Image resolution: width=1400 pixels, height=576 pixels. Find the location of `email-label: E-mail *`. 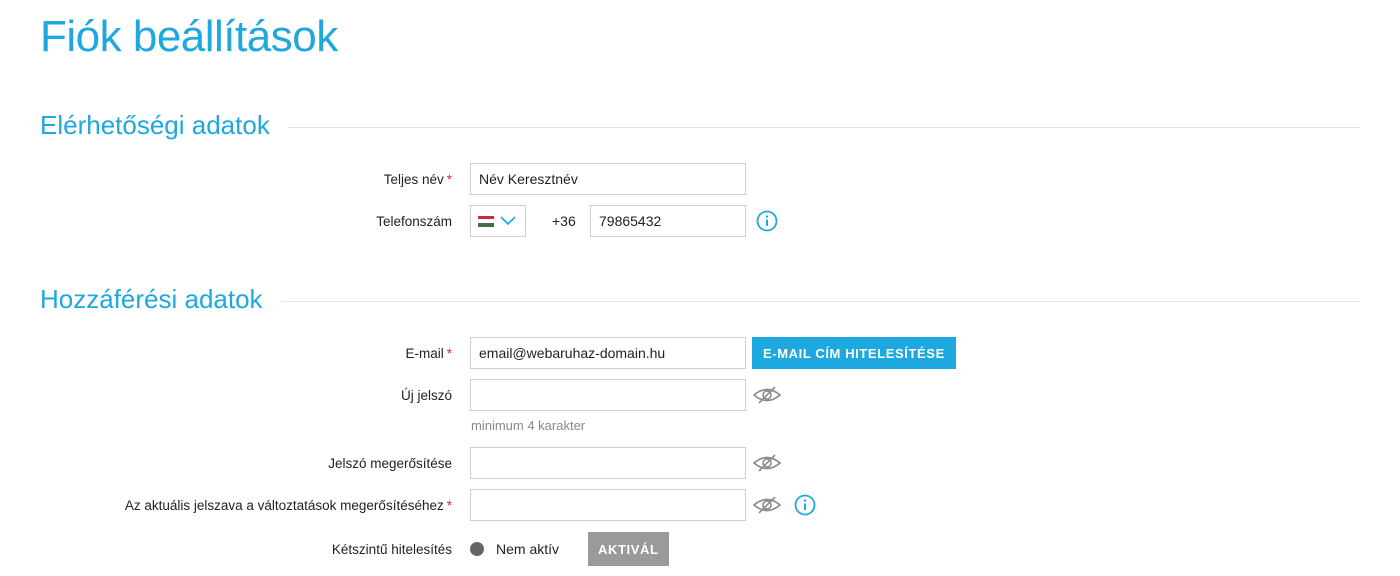

email-label: E-mail * is located at coordinates (428, 353).